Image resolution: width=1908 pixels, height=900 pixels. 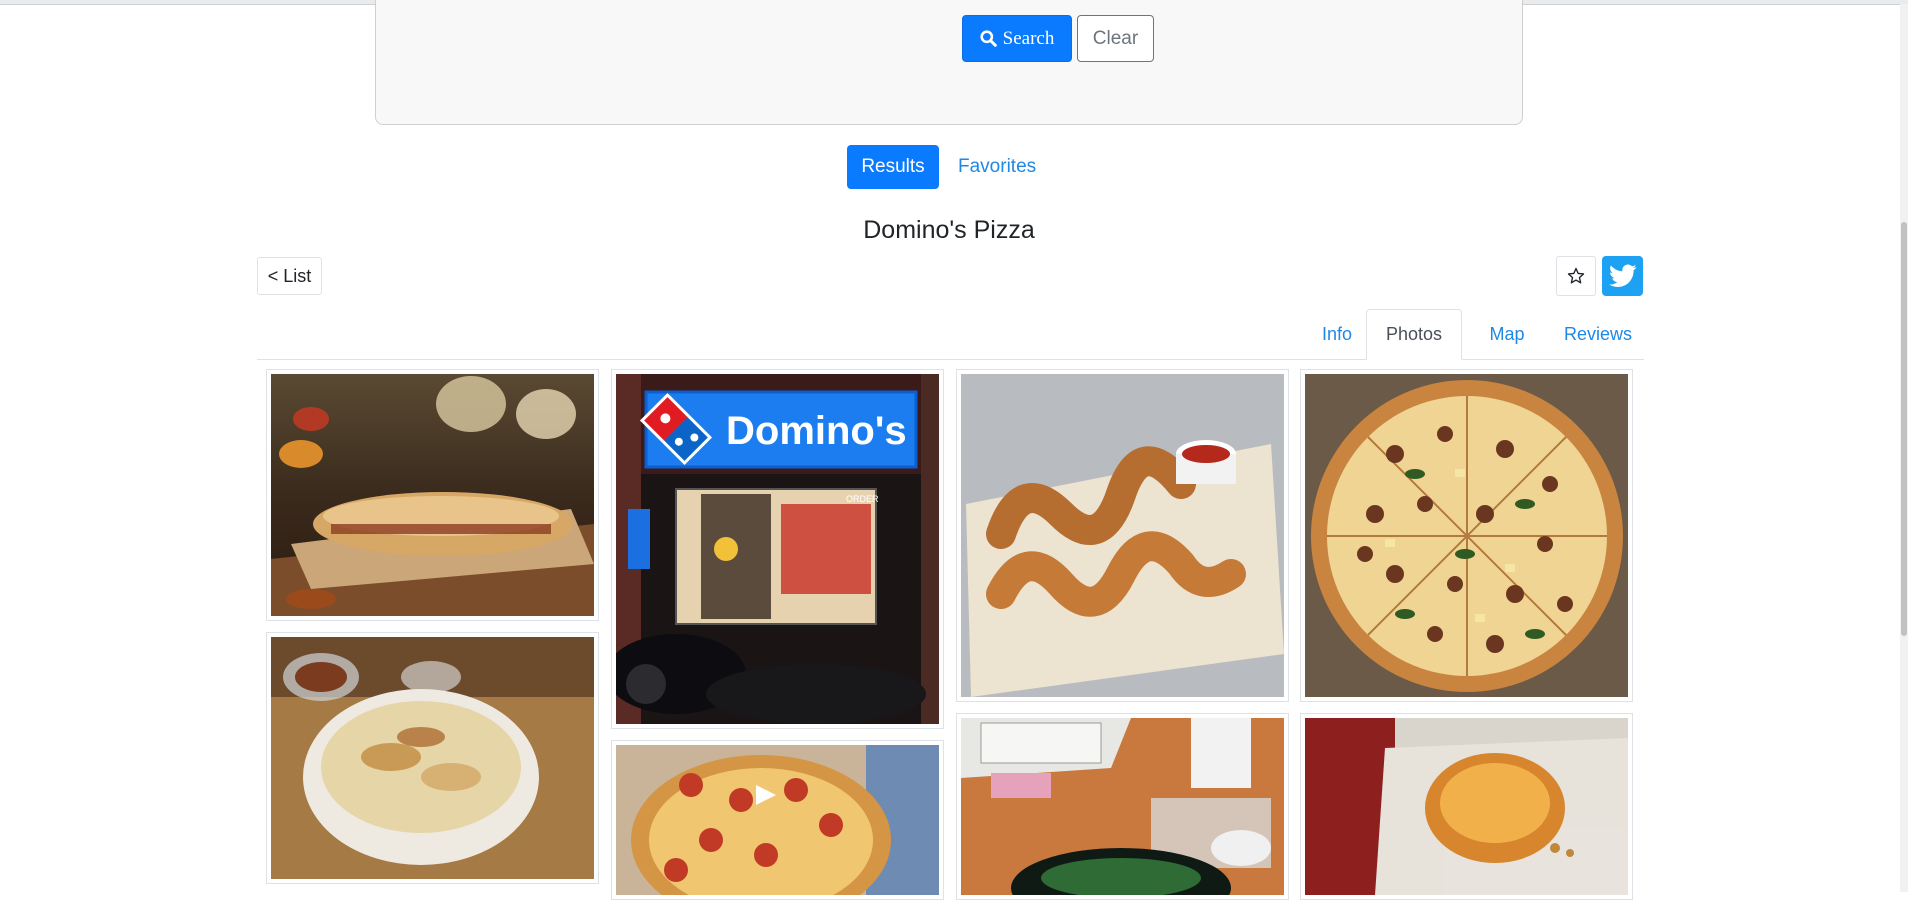 I want to click on scrollbar-thumb, so click(x=1904, y=429).